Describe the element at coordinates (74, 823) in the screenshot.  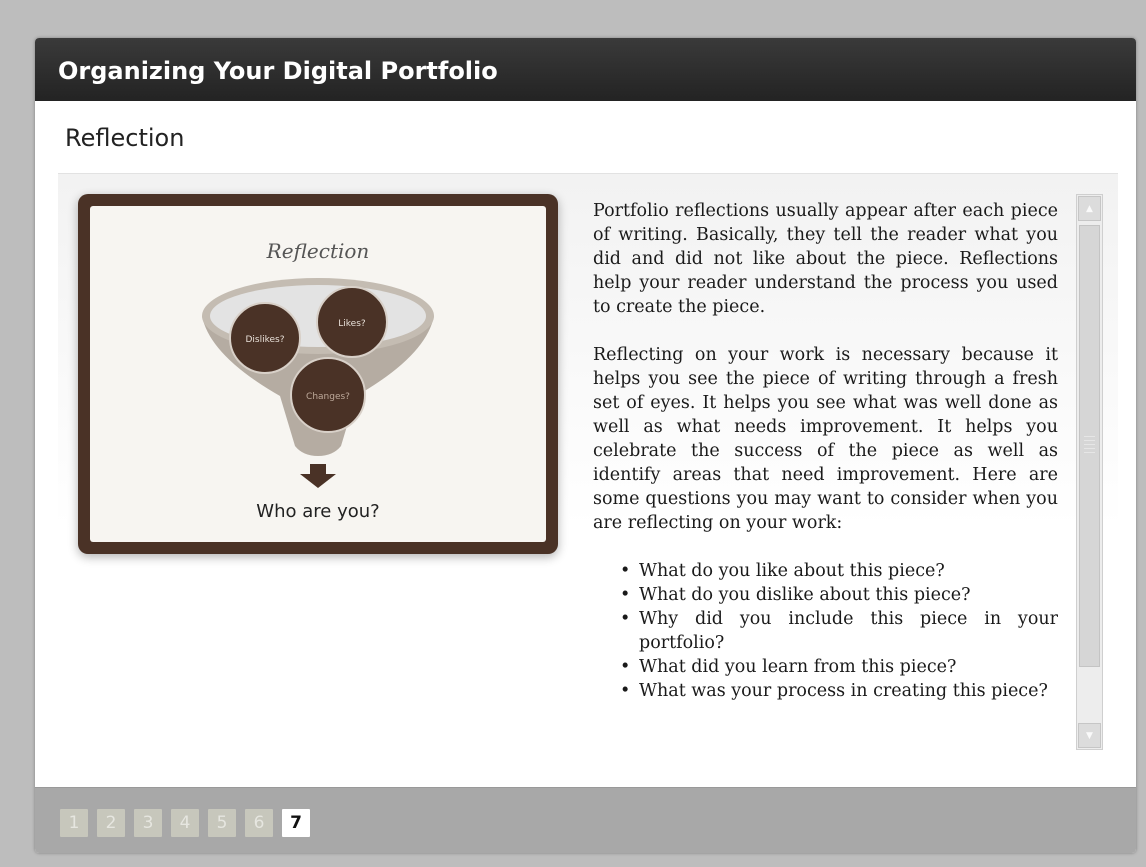
I see `page-button-1: 1` at that location.